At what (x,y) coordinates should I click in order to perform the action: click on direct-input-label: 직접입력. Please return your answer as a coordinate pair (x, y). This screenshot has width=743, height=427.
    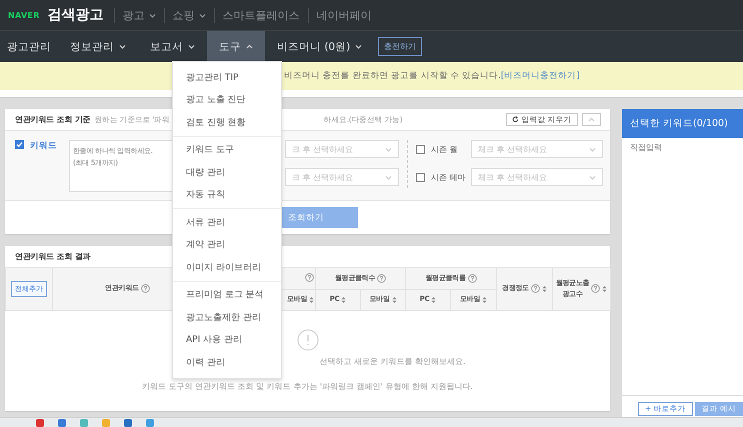
    Looking at the image, I should click on (682, 145).